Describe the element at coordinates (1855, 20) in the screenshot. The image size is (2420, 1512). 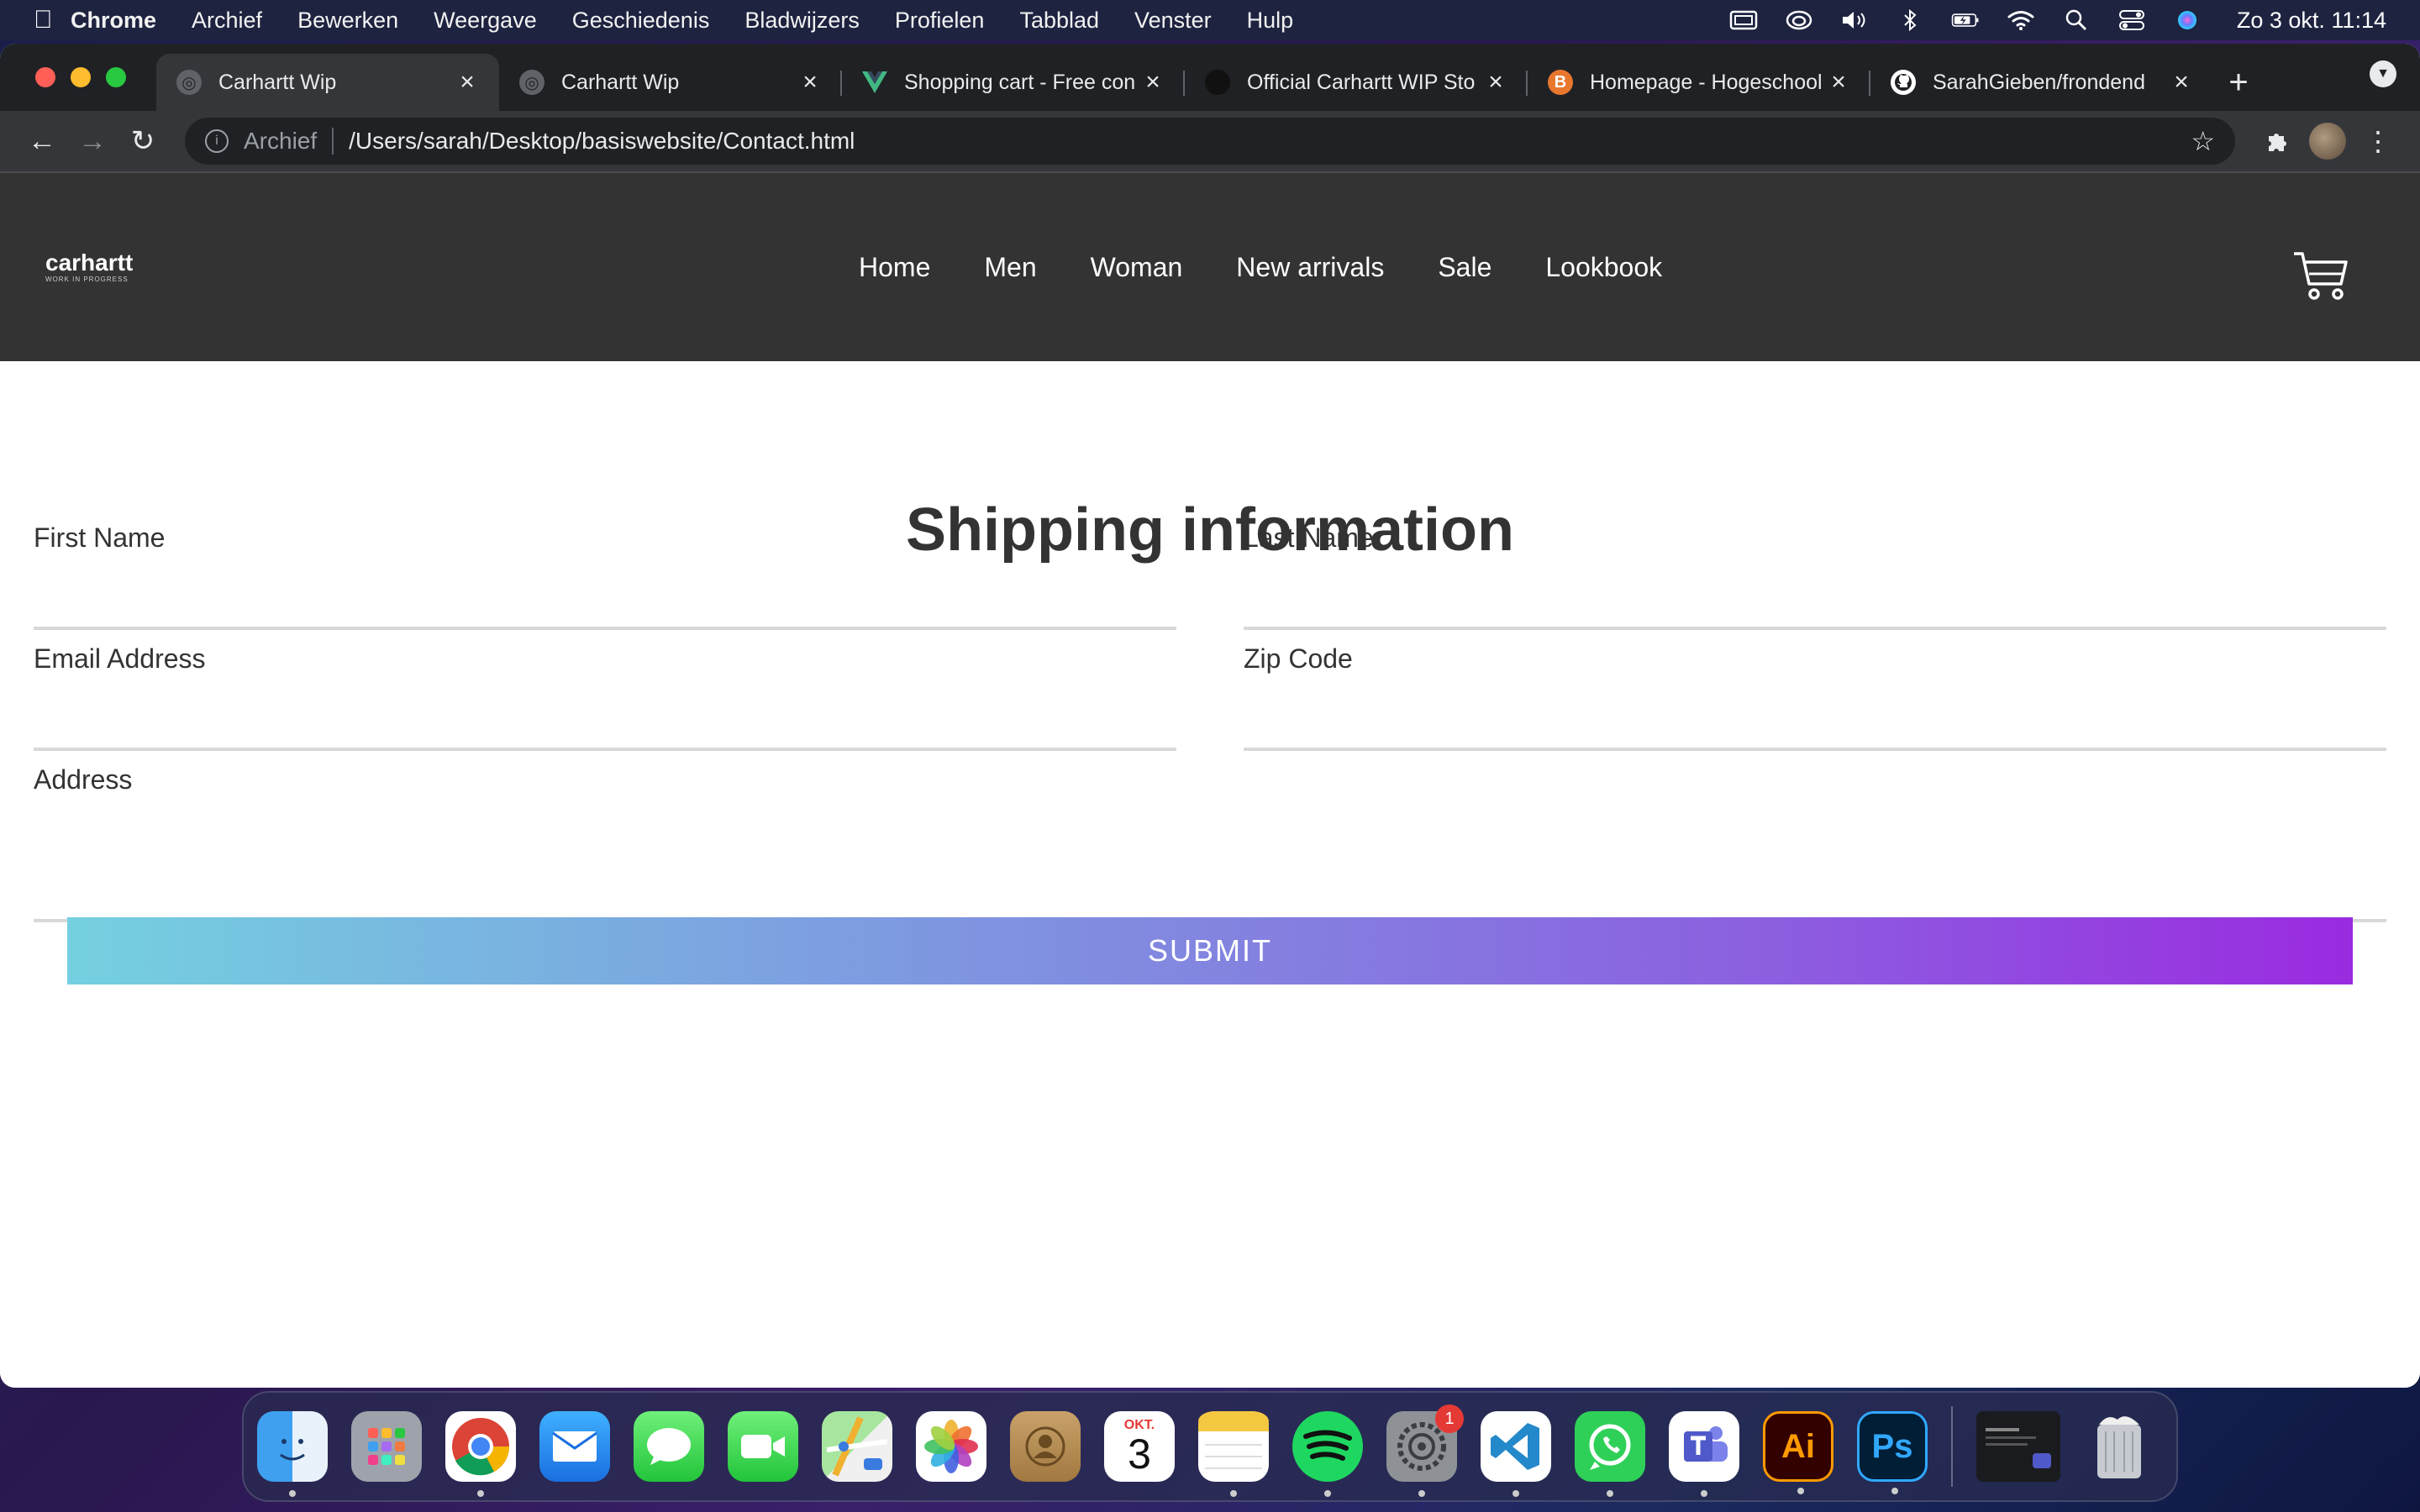
I see `volume-icon` at that location.